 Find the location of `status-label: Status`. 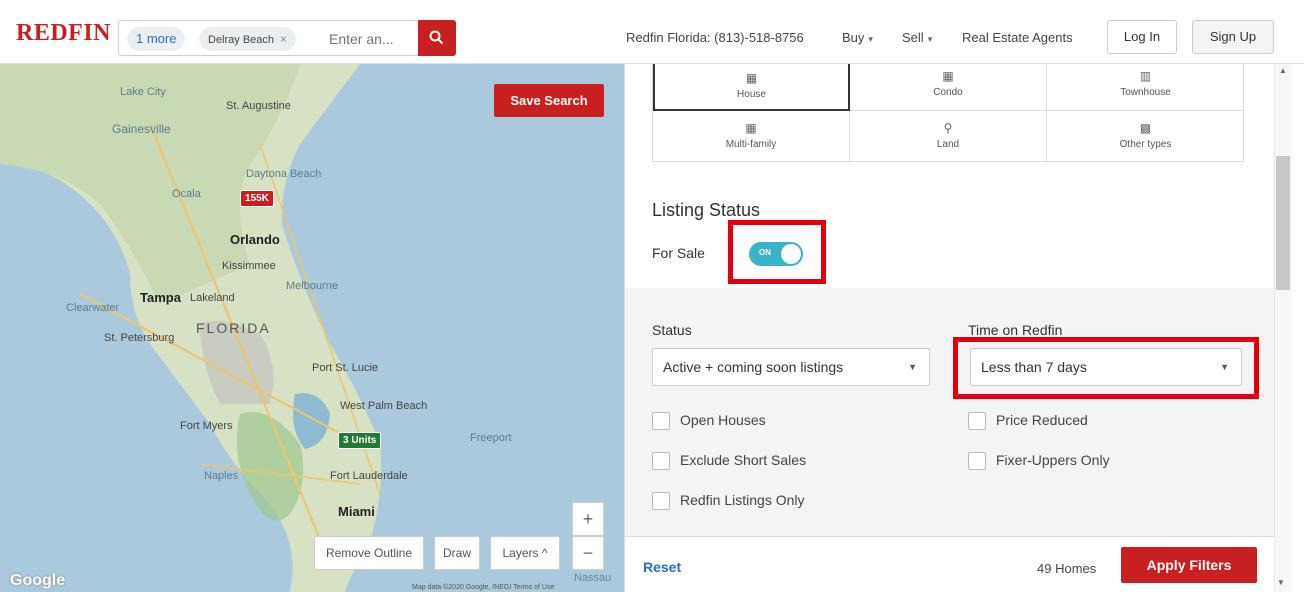

status-label: Status is located at coordinates (672, 330).